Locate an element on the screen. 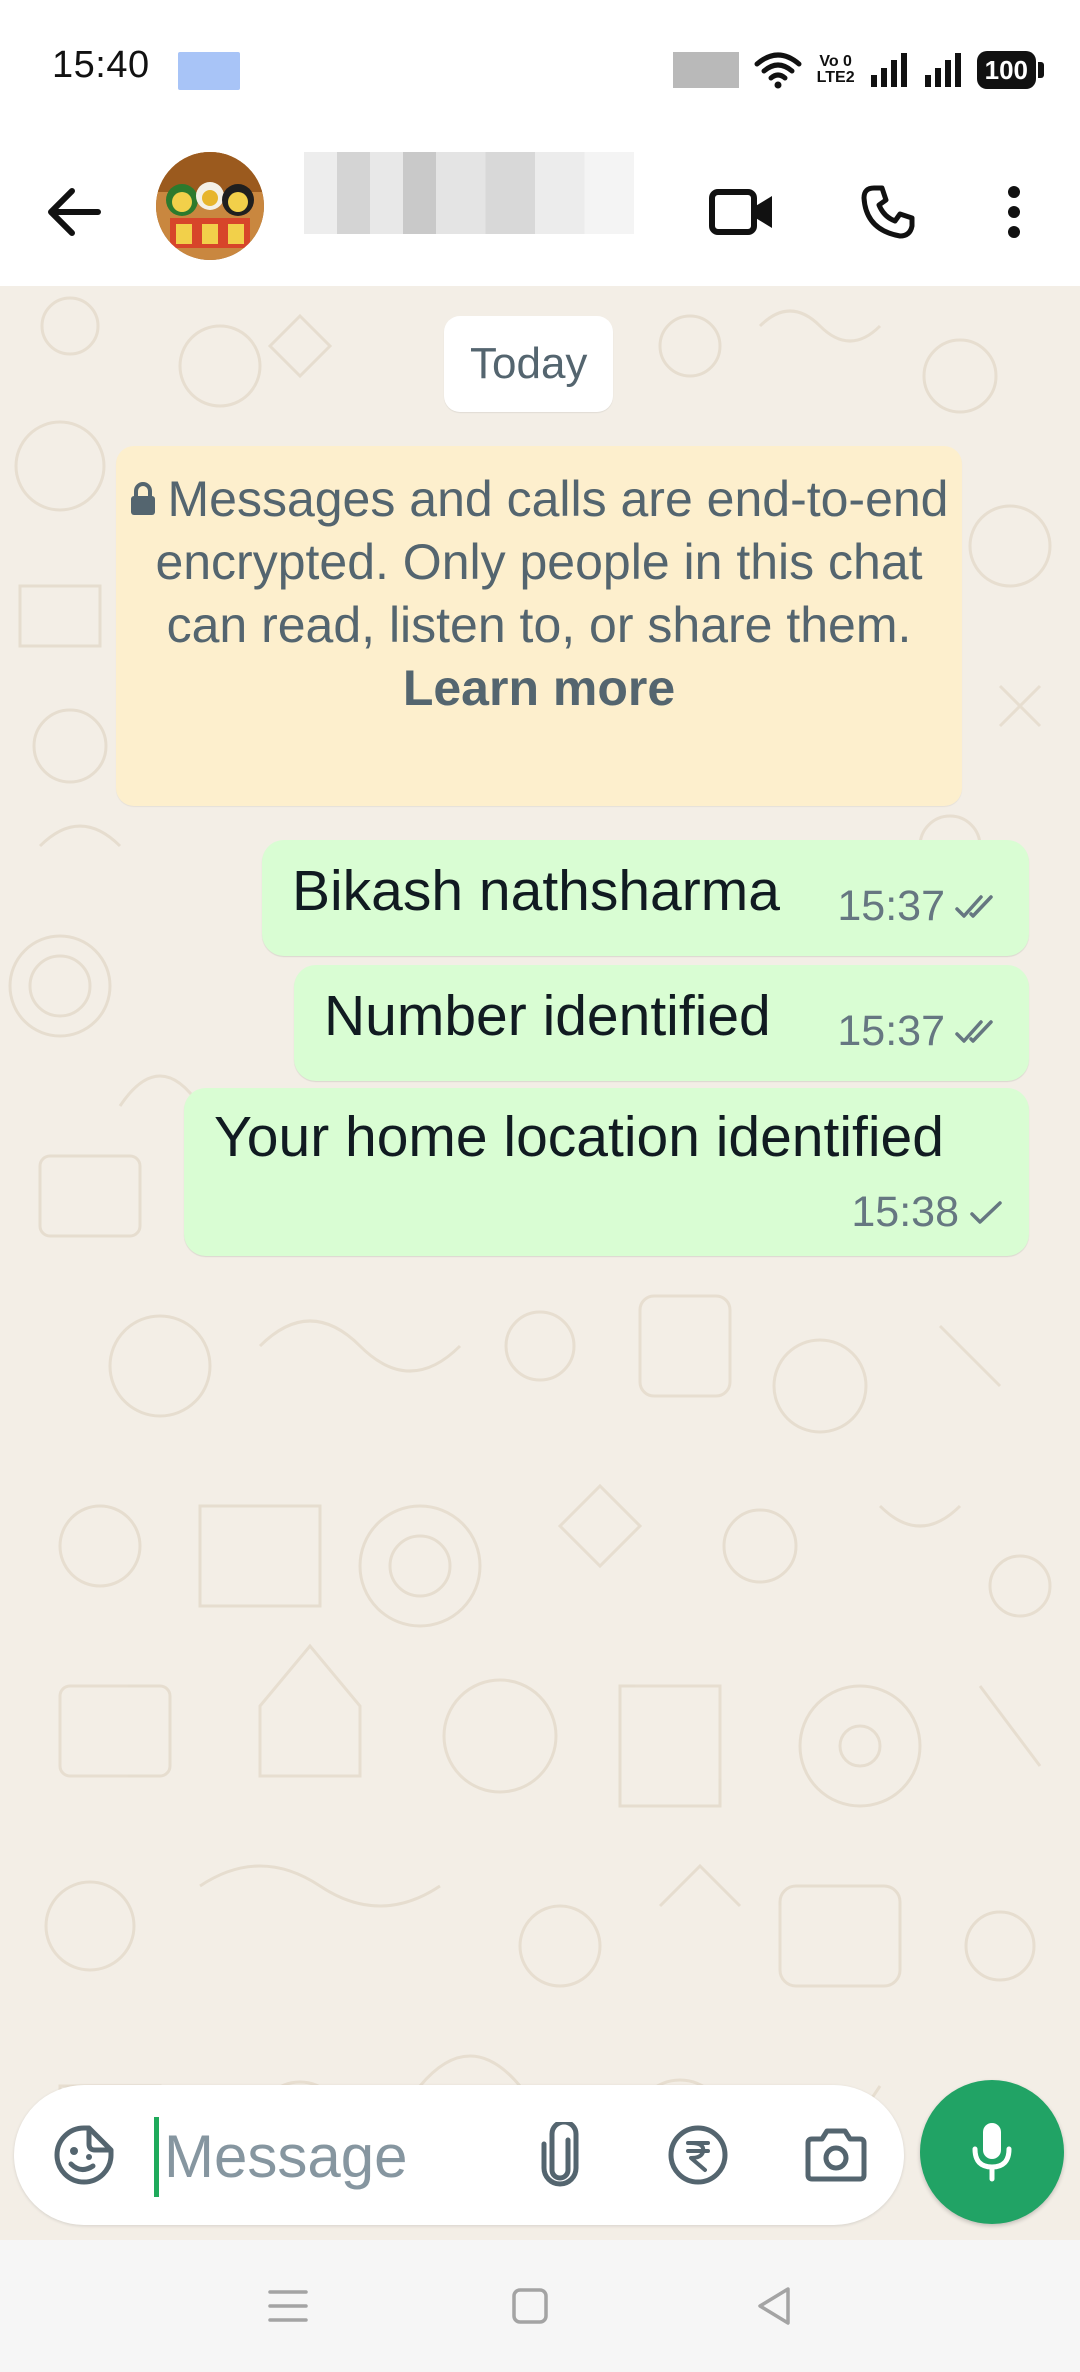  sticker-icon is located at coordinates (84, 2155).